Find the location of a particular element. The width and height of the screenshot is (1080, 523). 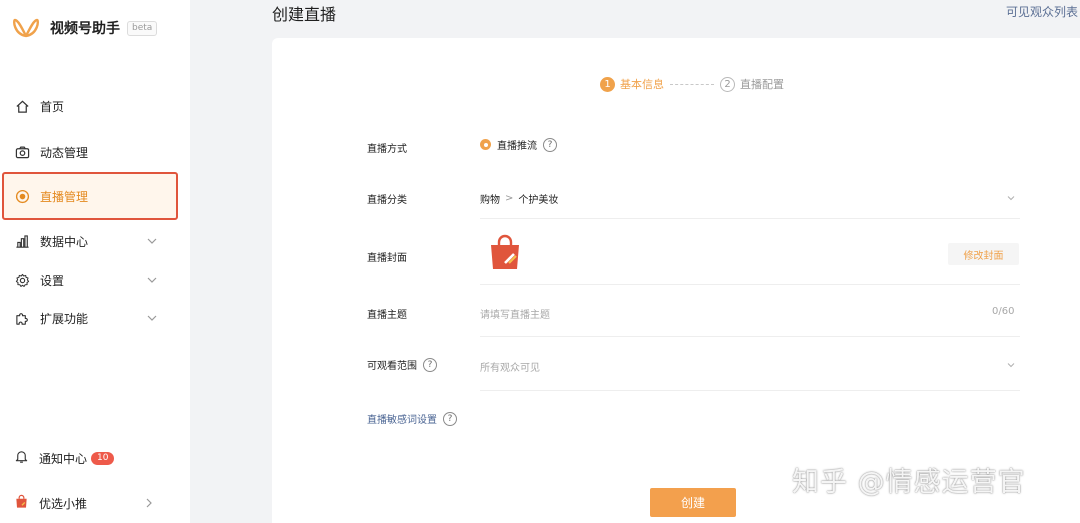

brand-logo-icon is located at coordinates (26, 28).